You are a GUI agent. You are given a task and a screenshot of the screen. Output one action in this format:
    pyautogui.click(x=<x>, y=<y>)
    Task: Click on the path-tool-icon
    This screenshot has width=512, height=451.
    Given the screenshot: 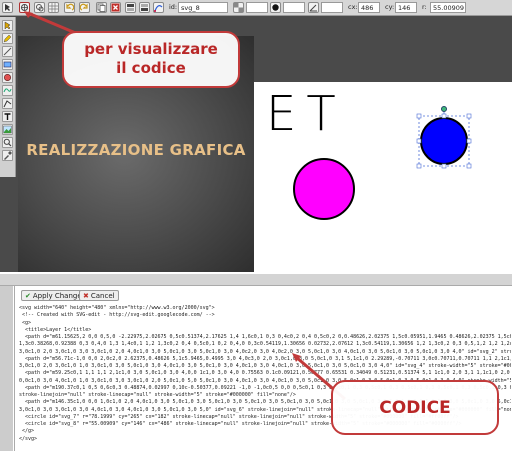 What is the action you would take?
    pyautogui.click(x=7, y=103)
    